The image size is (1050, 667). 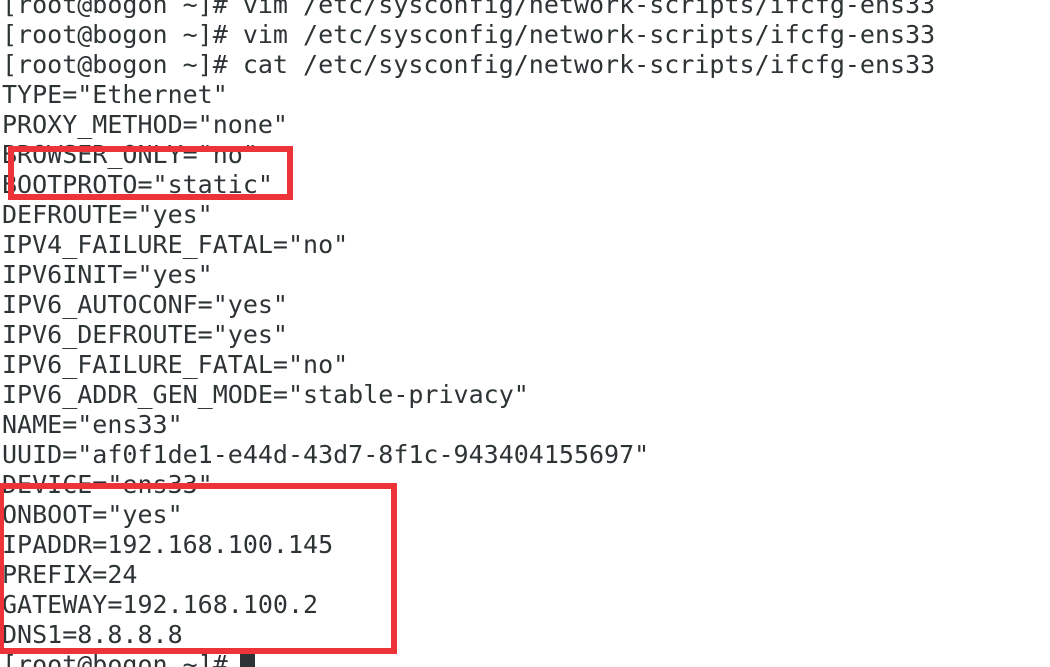 I want to click on terminal-line: IPV6_FAILURE_FATAL="no", so click(x=175, y=364).